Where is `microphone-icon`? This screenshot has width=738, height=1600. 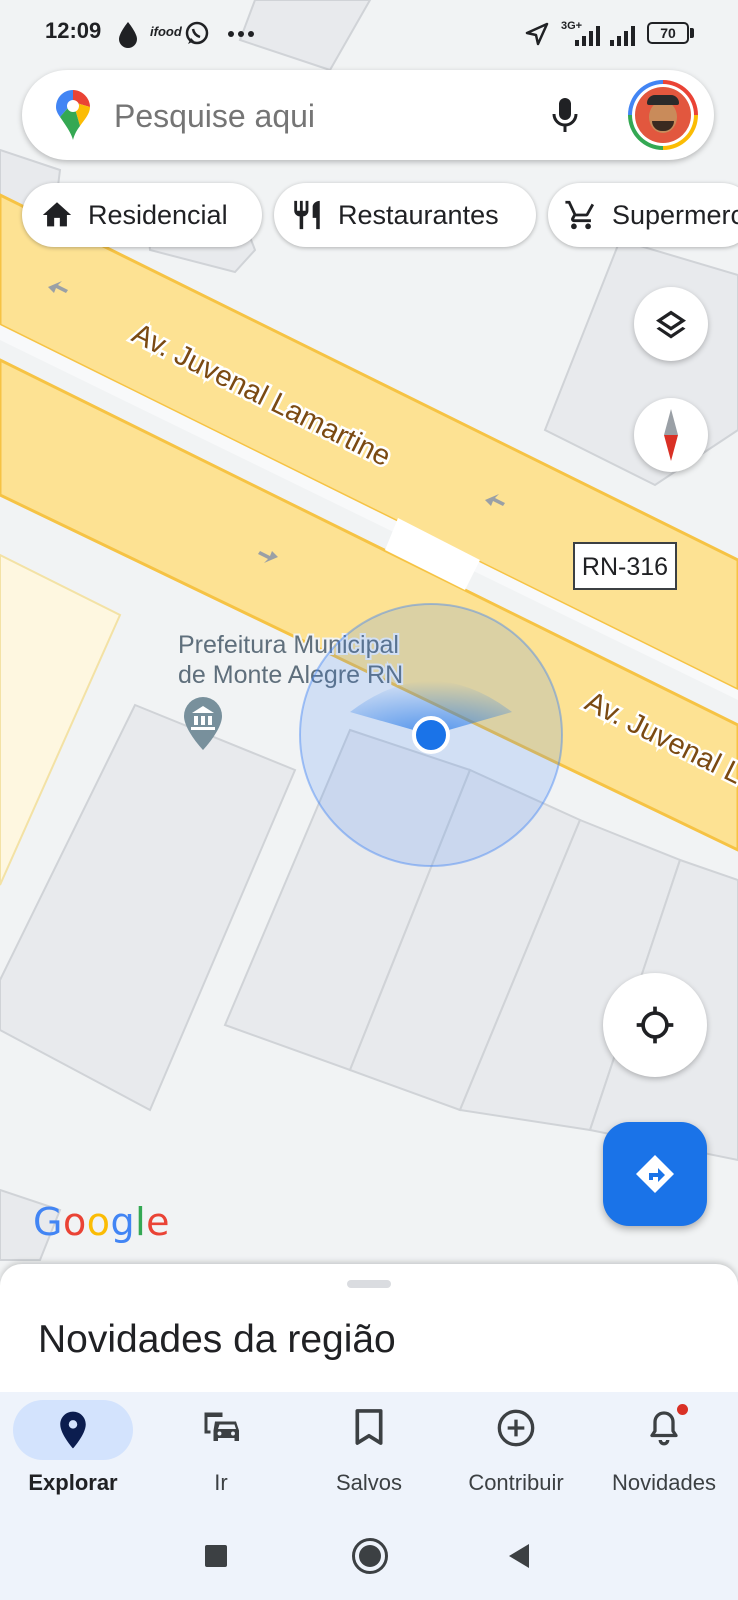 microphone-icon is located at coordinates (565, 116).